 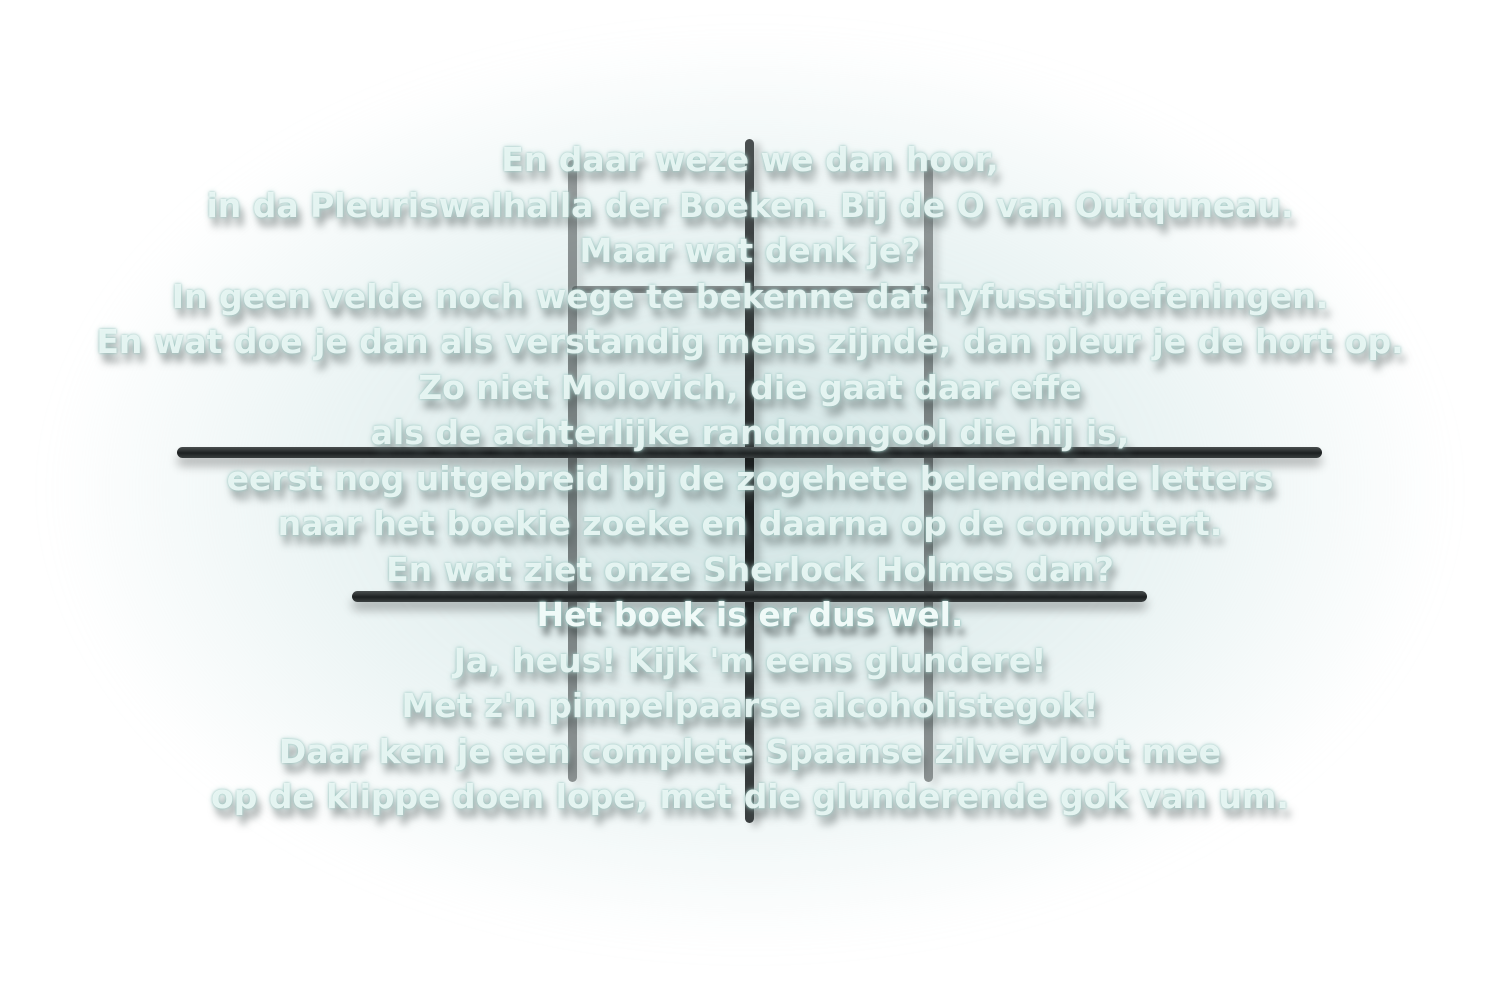 What do you see at coordinates (750, 159) in the screenshot?
I see `poem-line: En daar weze we dan hoor,` at bounding box center [750, 159].